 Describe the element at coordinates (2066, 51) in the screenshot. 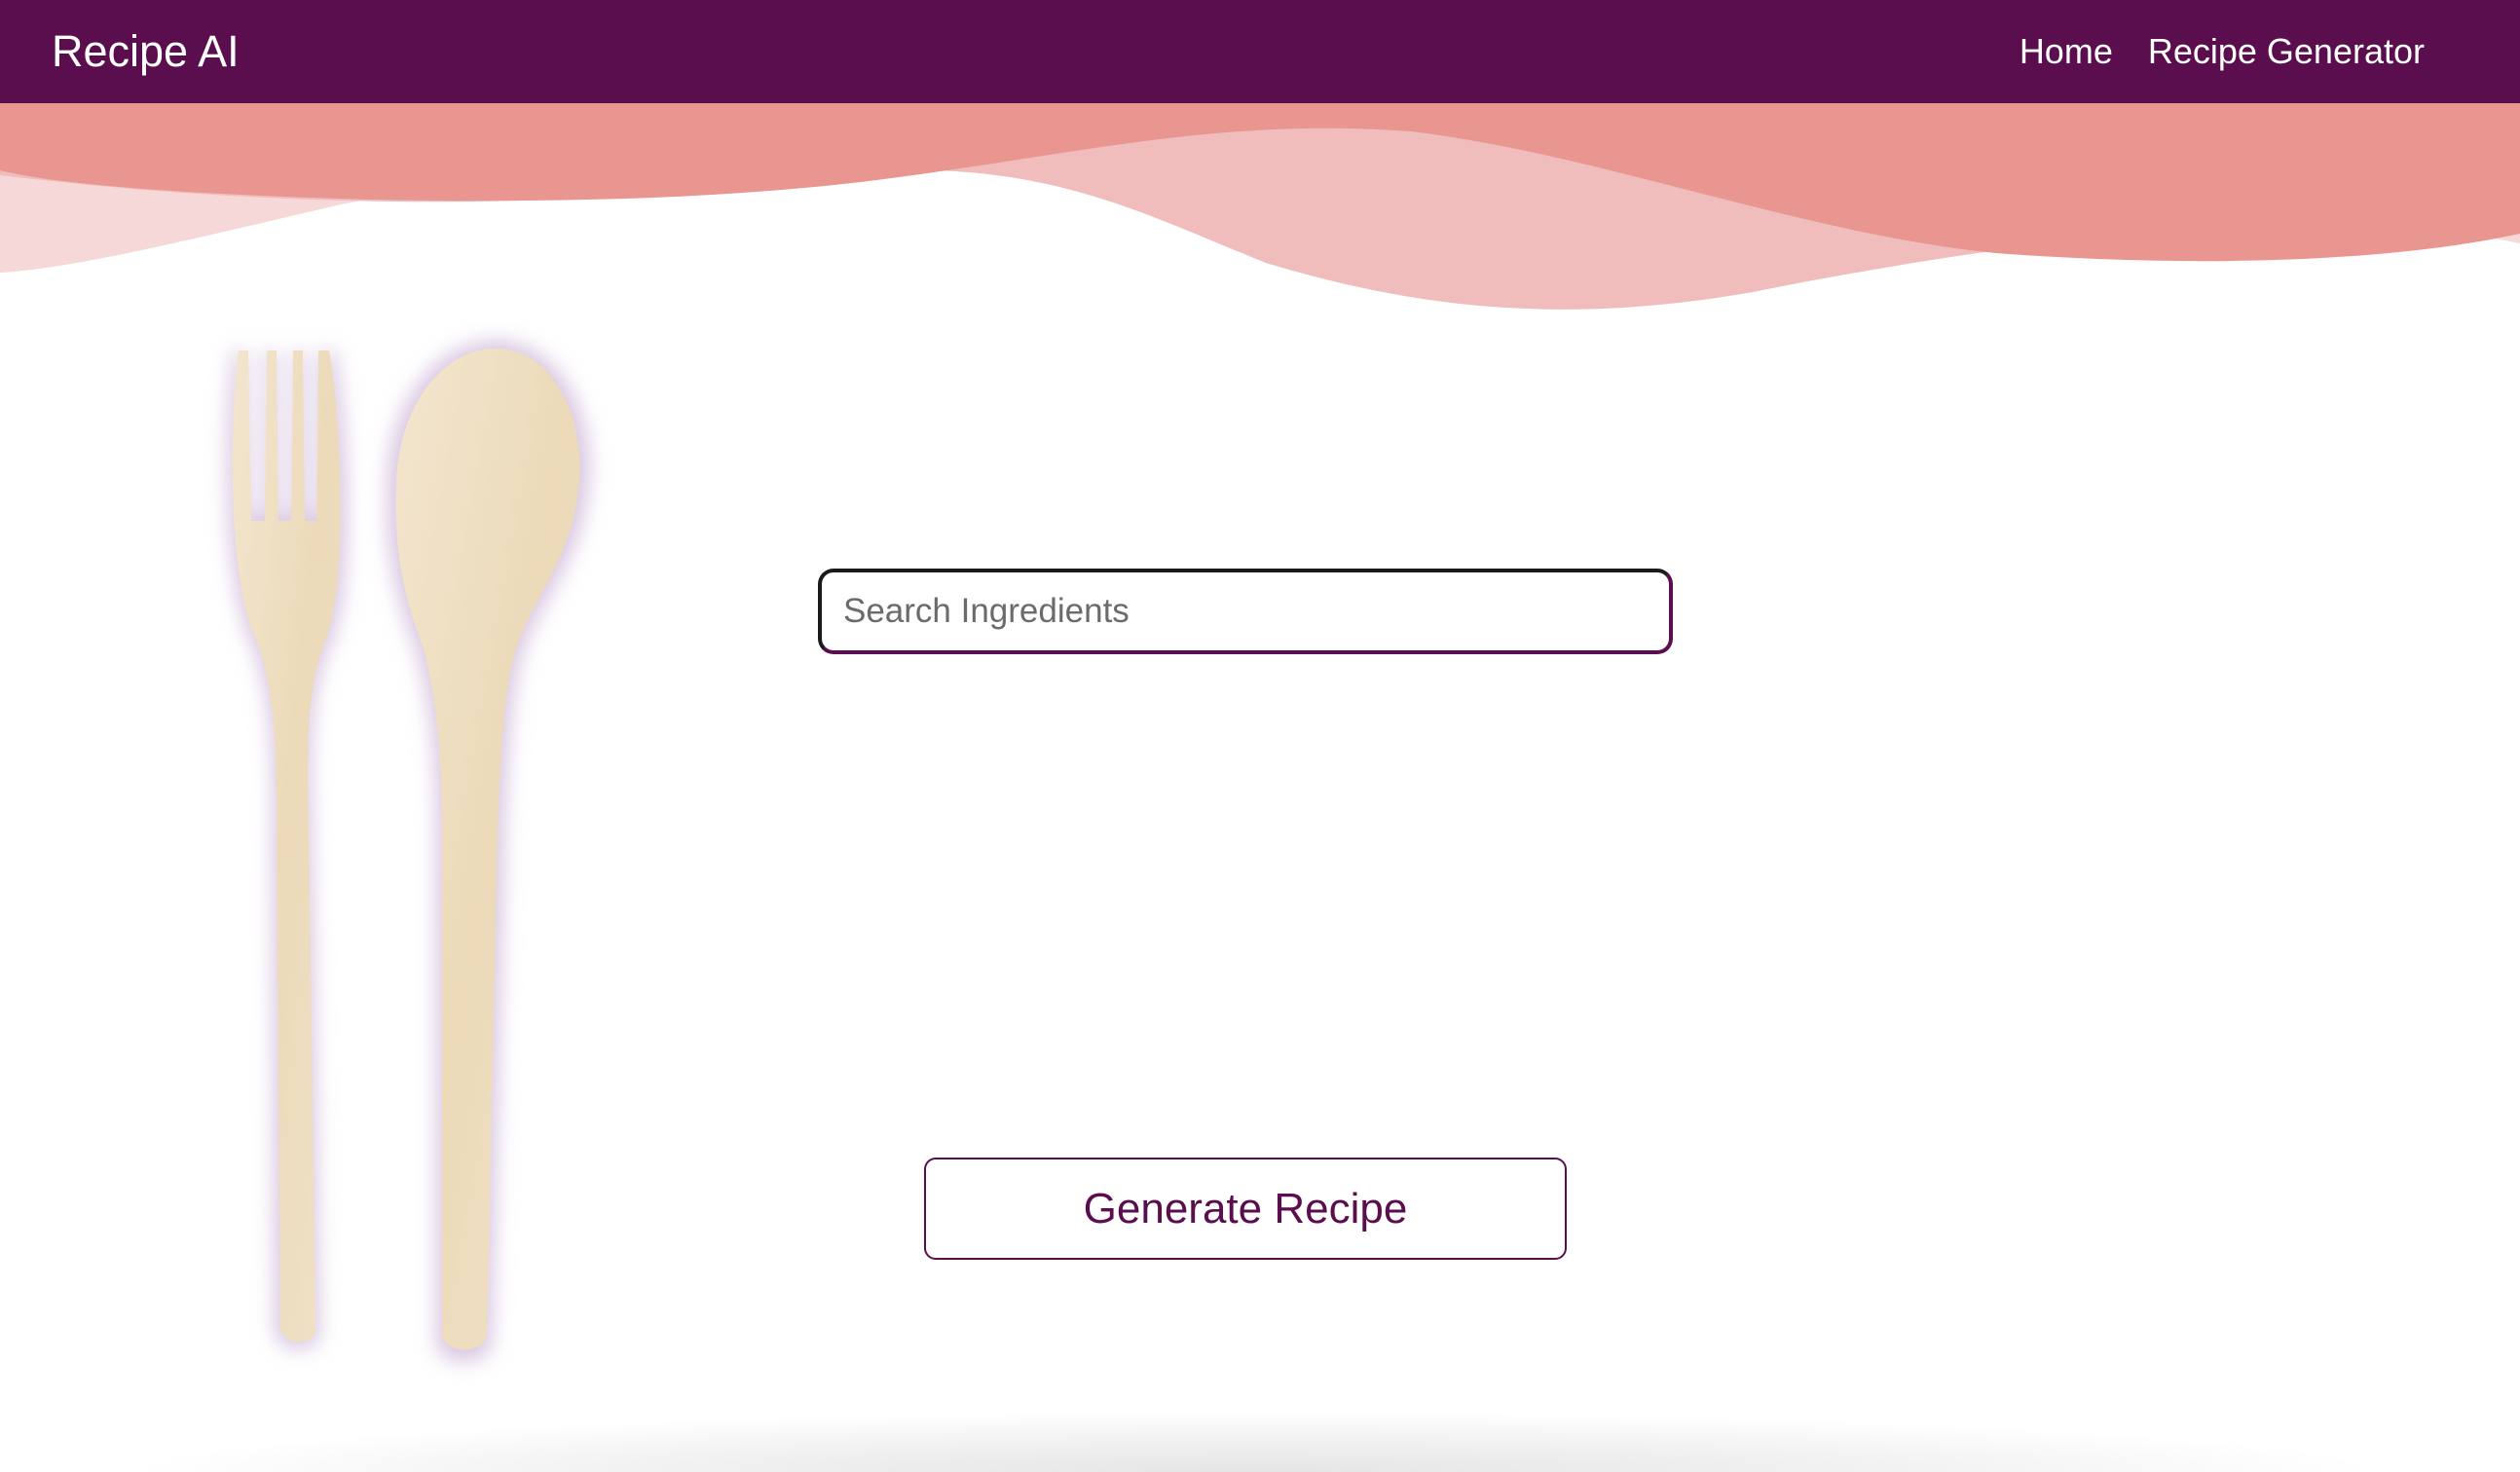

I see `nav-link-home: Home` at that location.